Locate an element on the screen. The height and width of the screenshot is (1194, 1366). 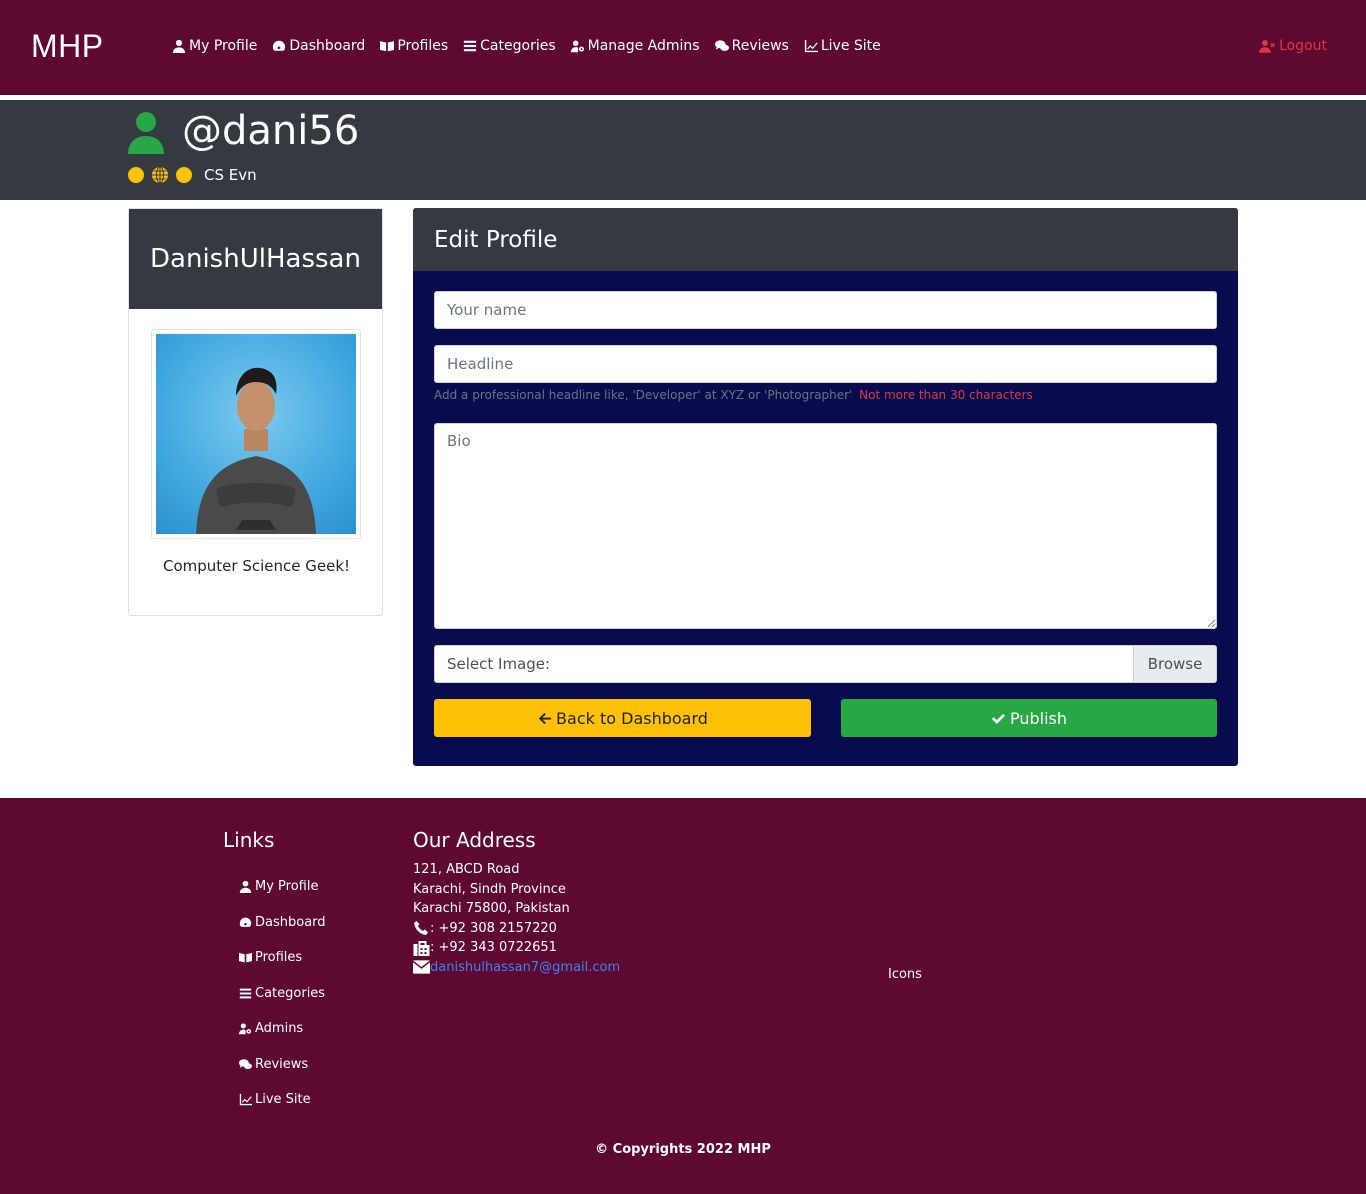
email-row: danishulhassan7@gmail.com is located at coordinates (516, 968).